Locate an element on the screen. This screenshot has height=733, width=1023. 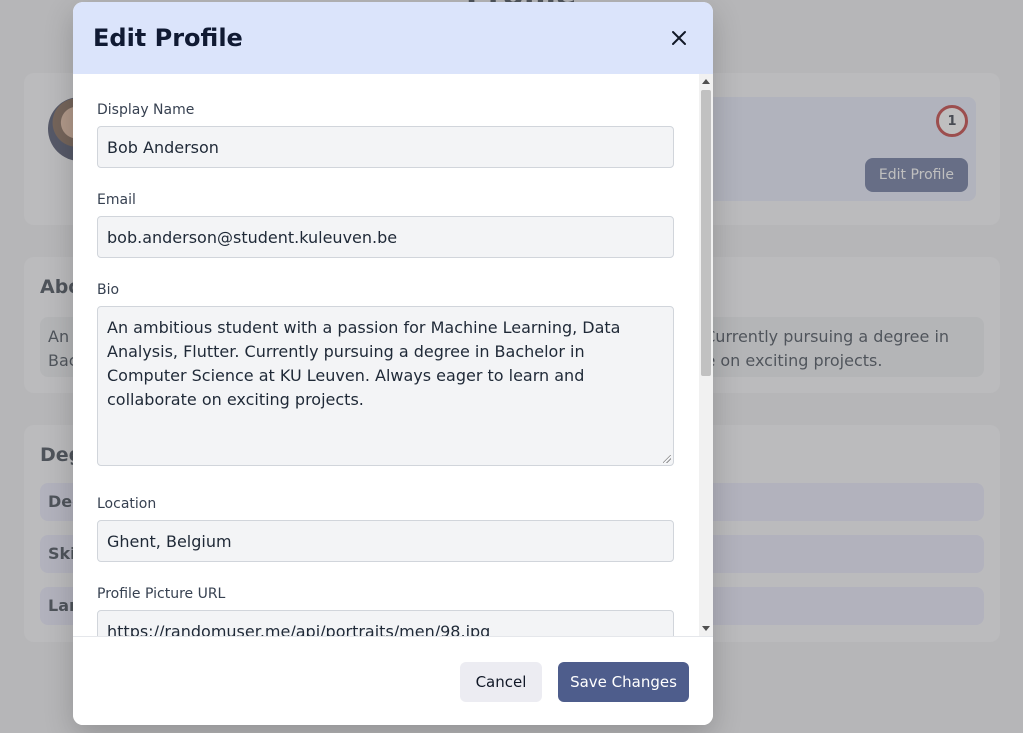
modal-scrollbar is located at coordinates (706, 355).